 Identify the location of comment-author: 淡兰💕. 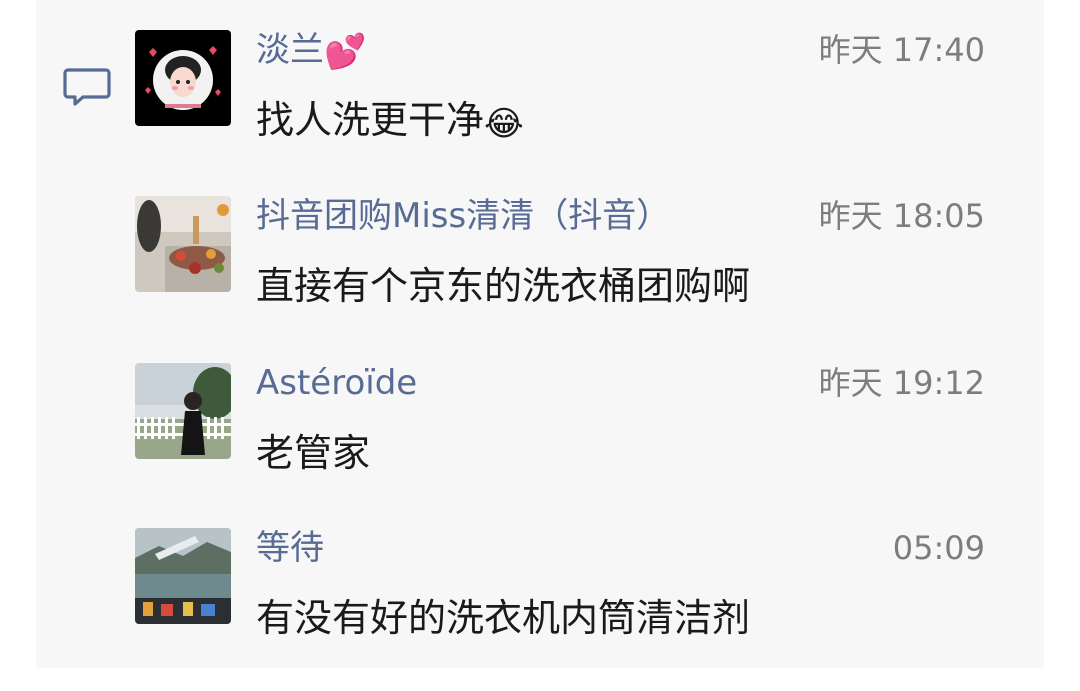
(311, 51).